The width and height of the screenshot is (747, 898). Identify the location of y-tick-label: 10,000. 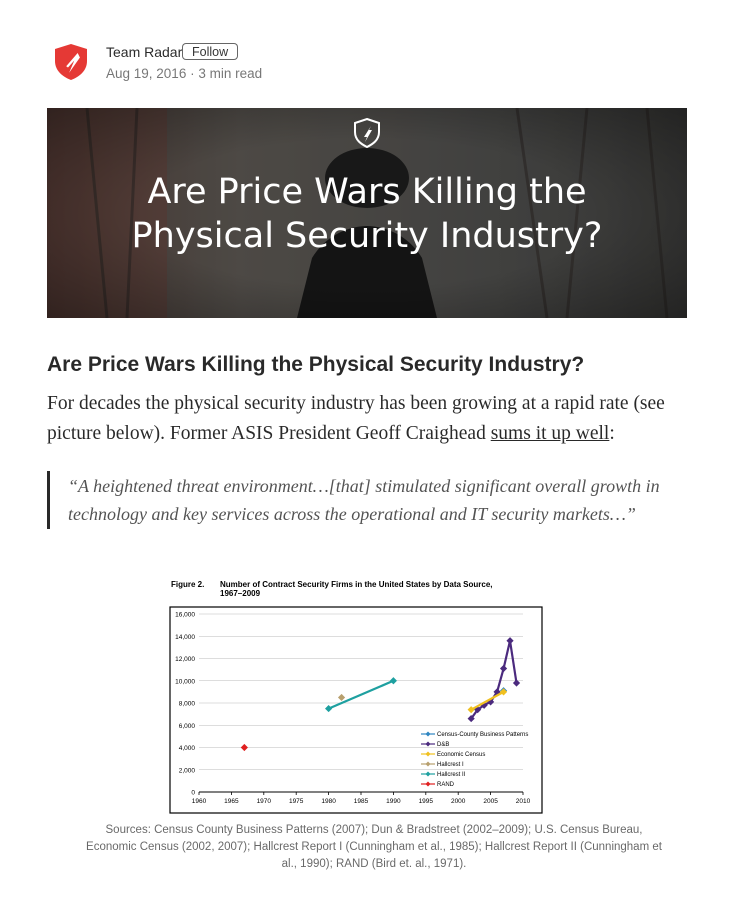
(185, 681).